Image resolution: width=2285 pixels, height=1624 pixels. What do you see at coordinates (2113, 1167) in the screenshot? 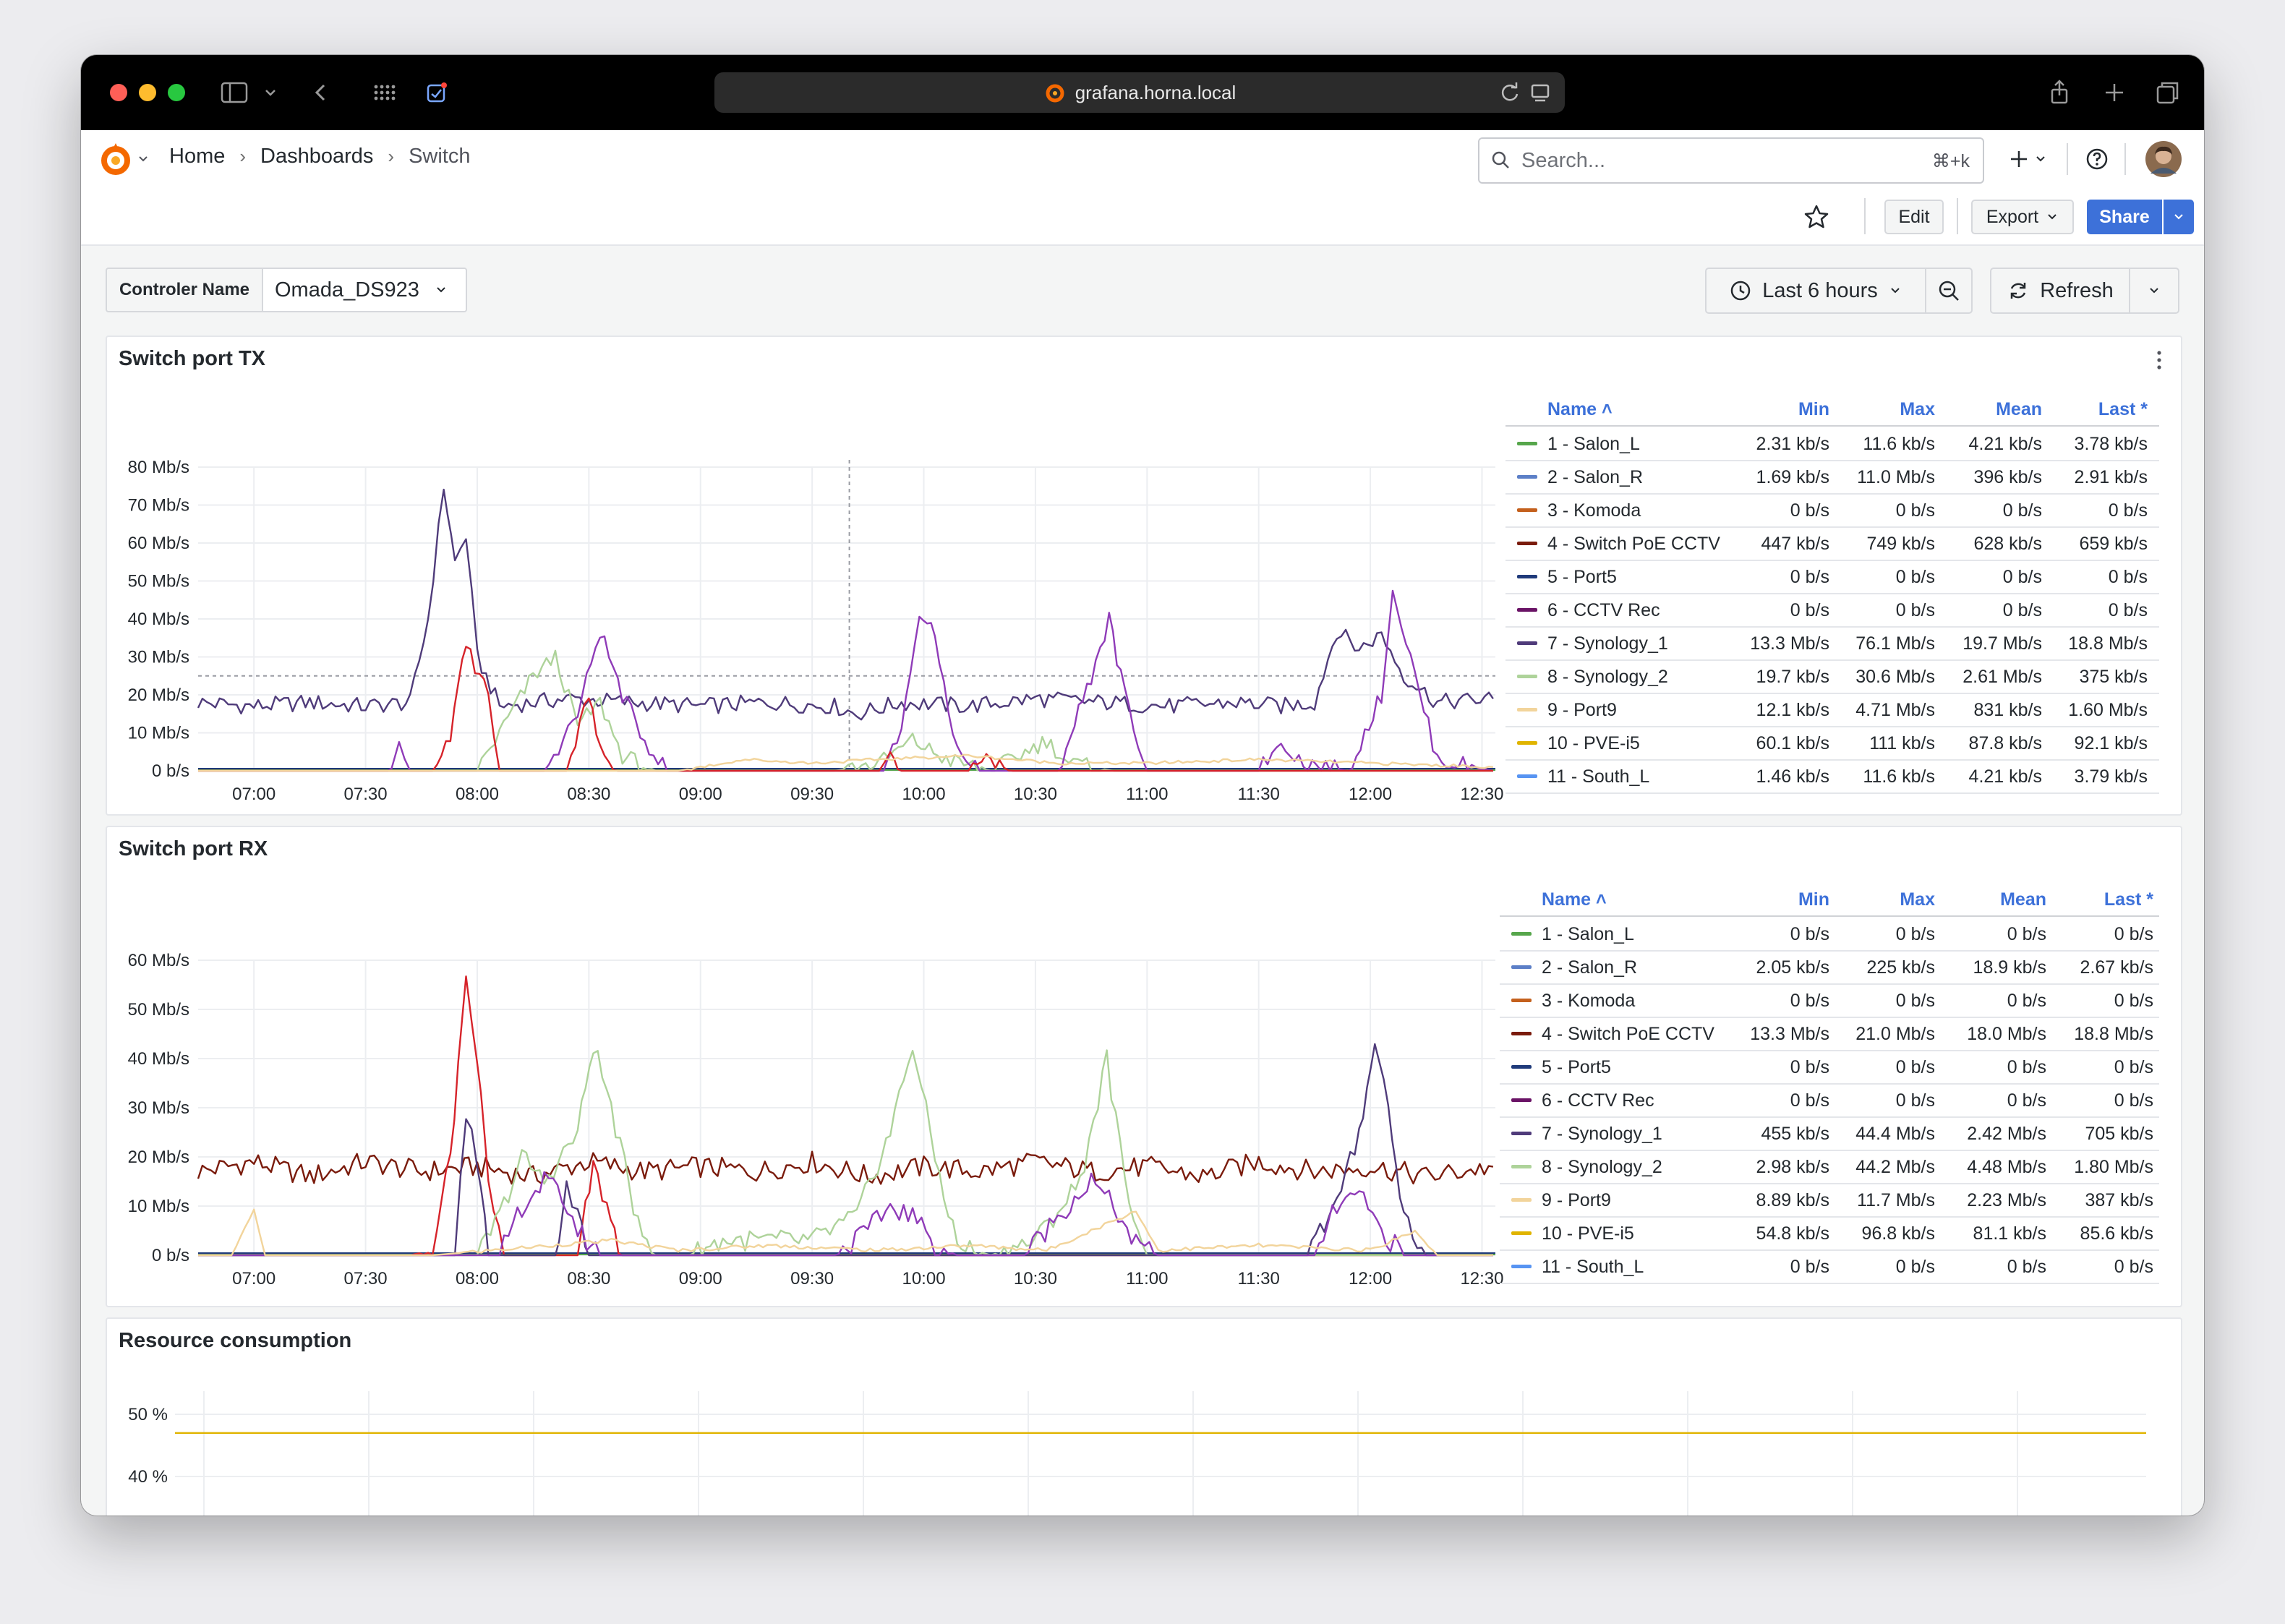
I see `legend-cell-last: 1.80 Mb/s` at bounding box center [2113, 1167].